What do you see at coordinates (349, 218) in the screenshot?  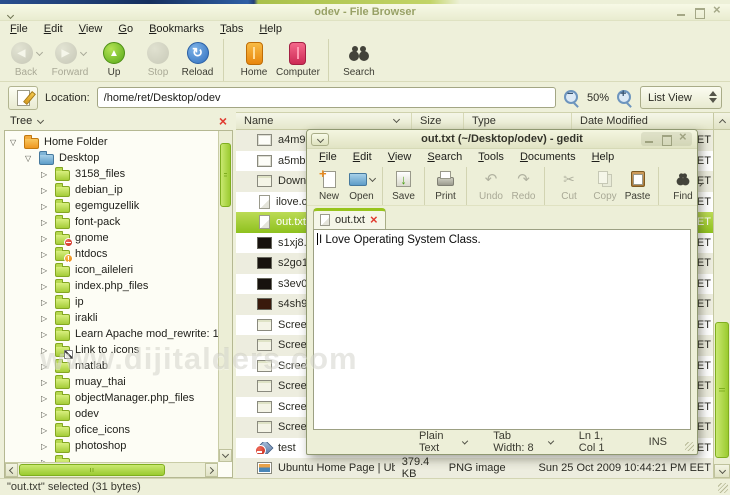 I see `tab-out-txt: out.txt ×` at bounding box center [349, 218].